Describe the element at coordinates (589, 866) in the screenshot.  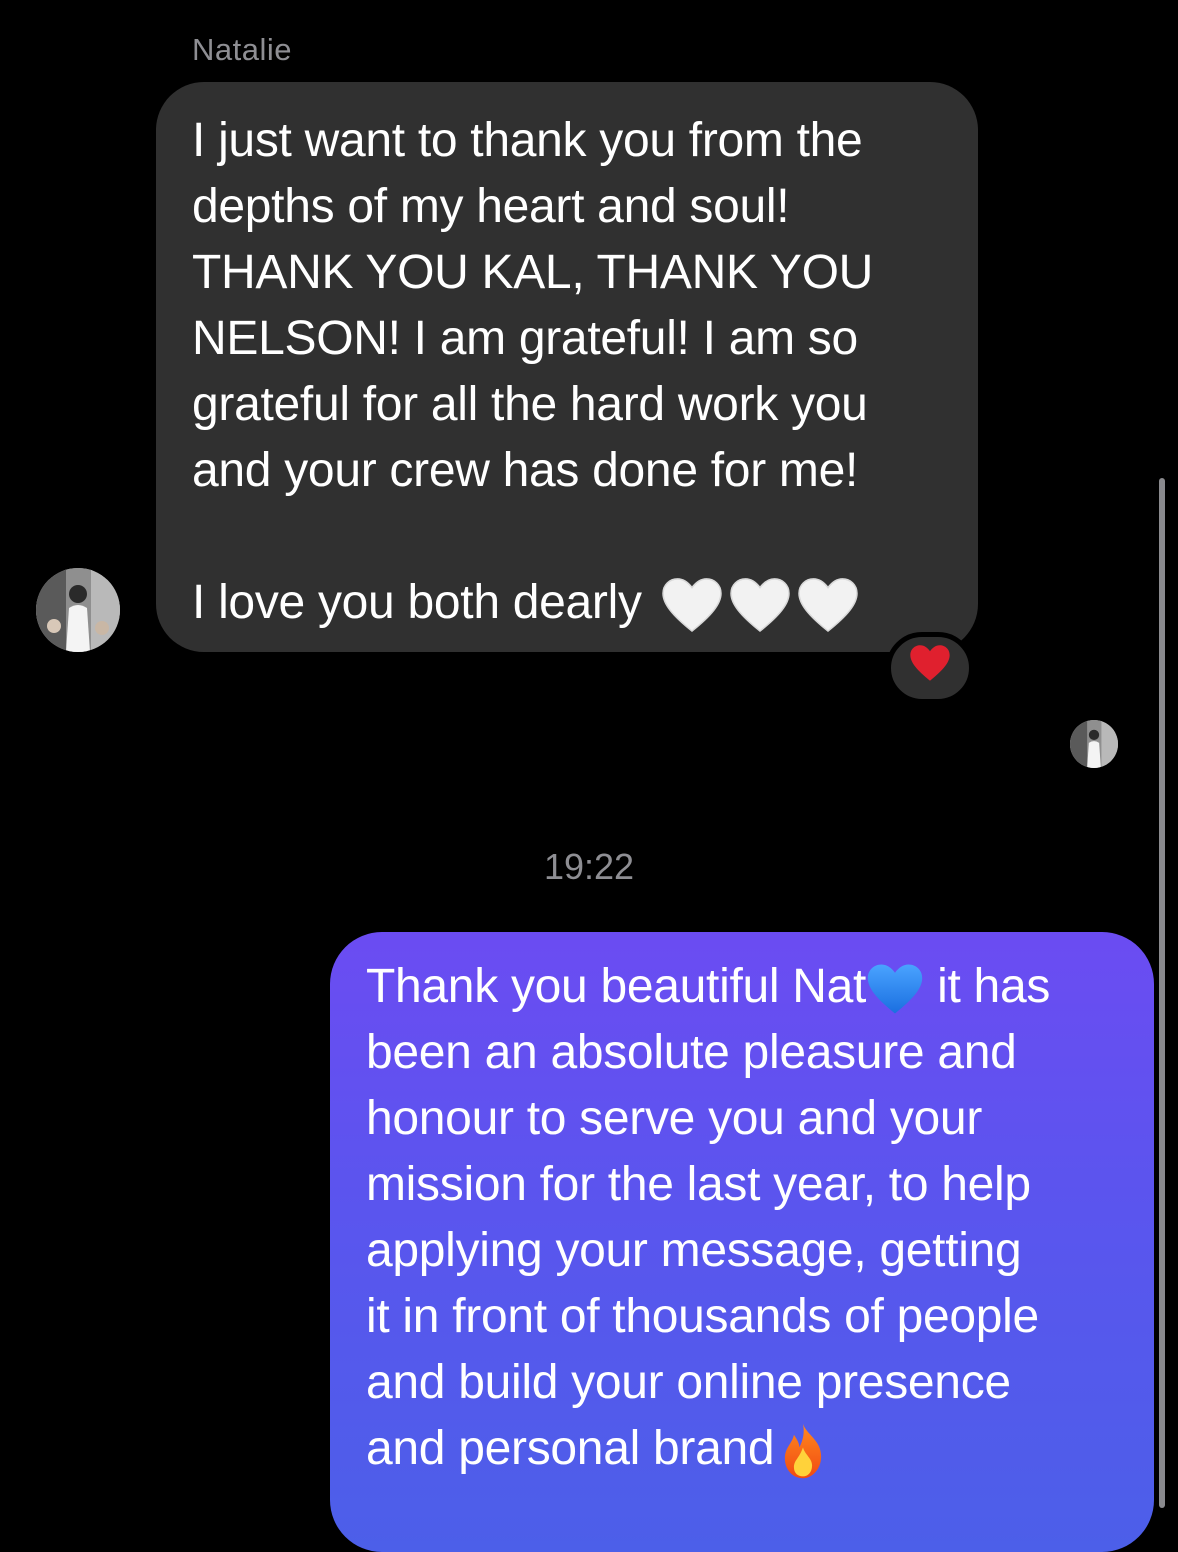
I see `message-timestamp: 19:22` at that location.